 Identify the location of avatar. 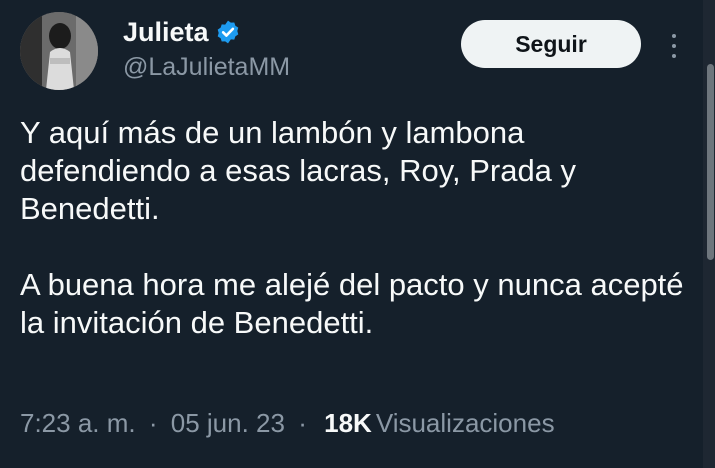
(59, 51).